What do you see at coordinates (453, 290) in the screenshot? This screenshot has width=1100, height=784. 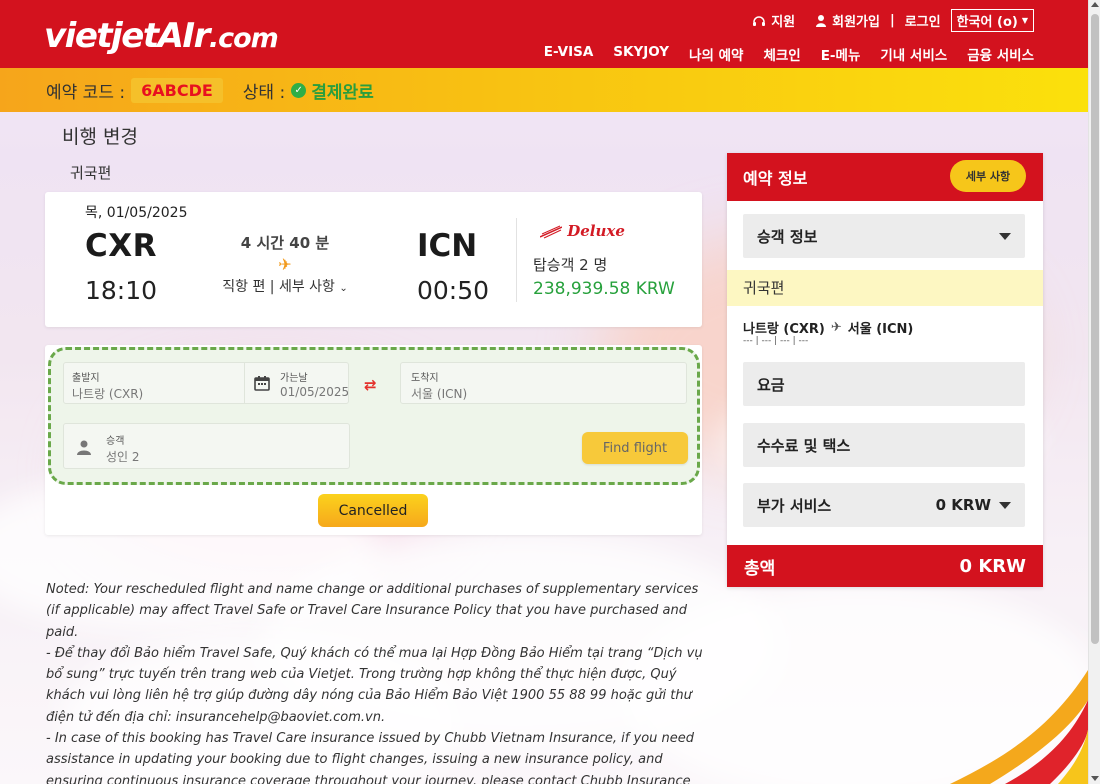 I see `arrival-time: 00:50` at bounding box center [453, 290].